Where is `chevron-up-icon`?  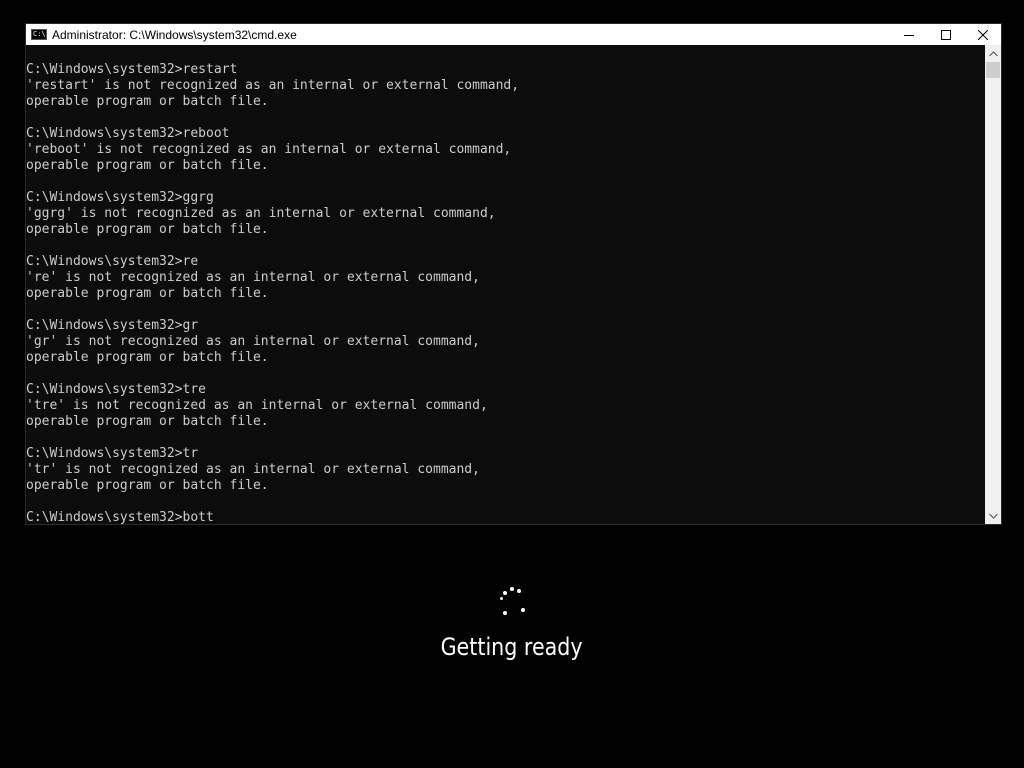 chevron-up-icon is located at coordinates (993, 53).